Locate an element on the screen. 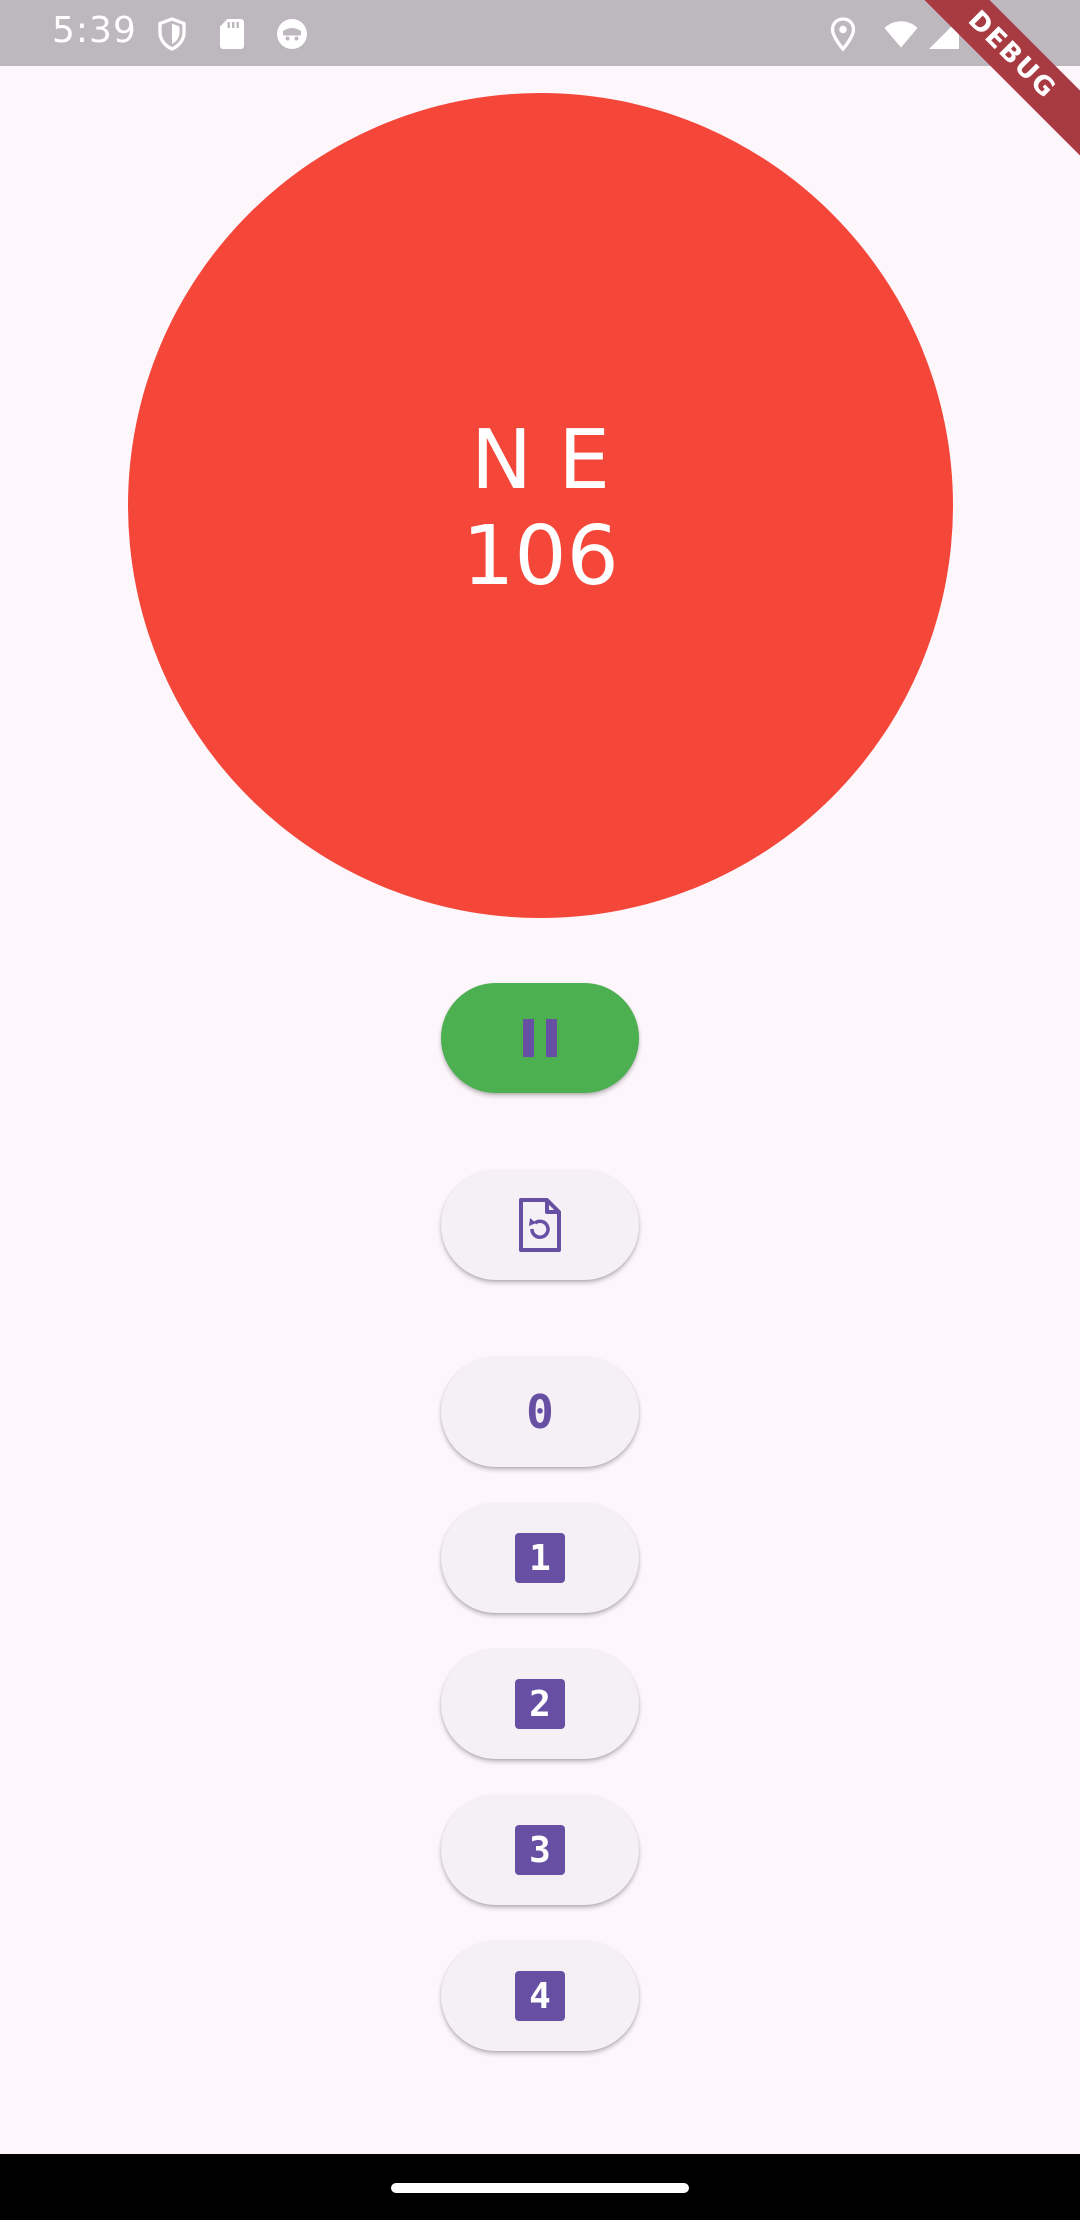 The image size is (1080, 2220). cat-face-icon is located at coordinates (292, 34).